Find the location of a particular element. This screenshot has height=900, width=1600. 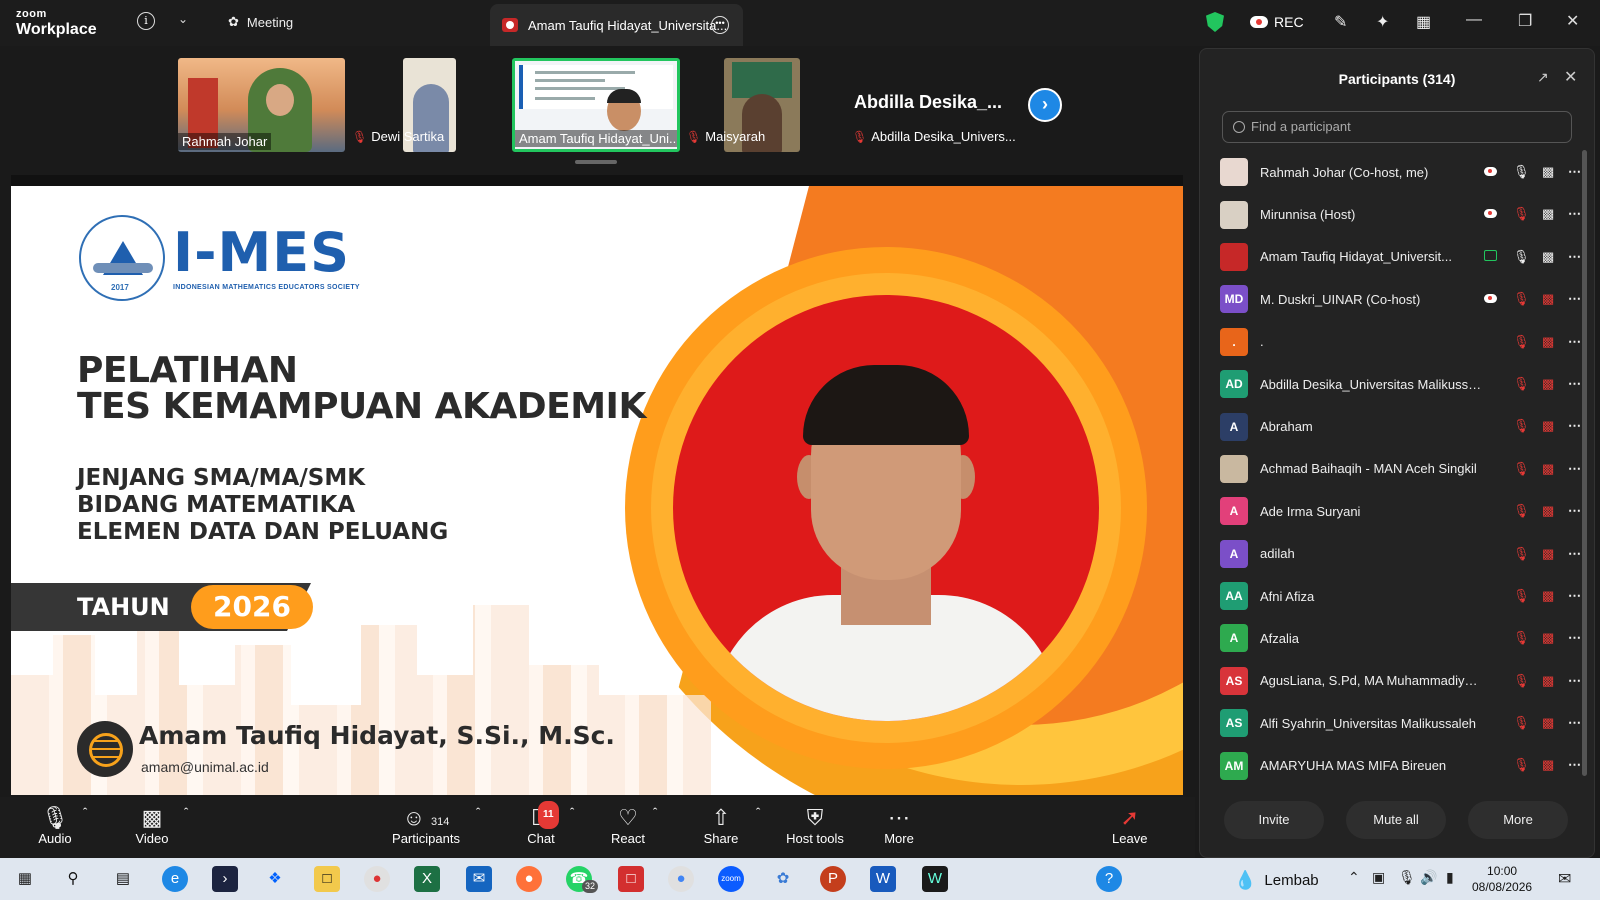

participant-row: AS AgusLiana, S.Pd, MA Muhammadiyah... 🎙 ▩ ⋯ is located at coordinates (1401, 681).